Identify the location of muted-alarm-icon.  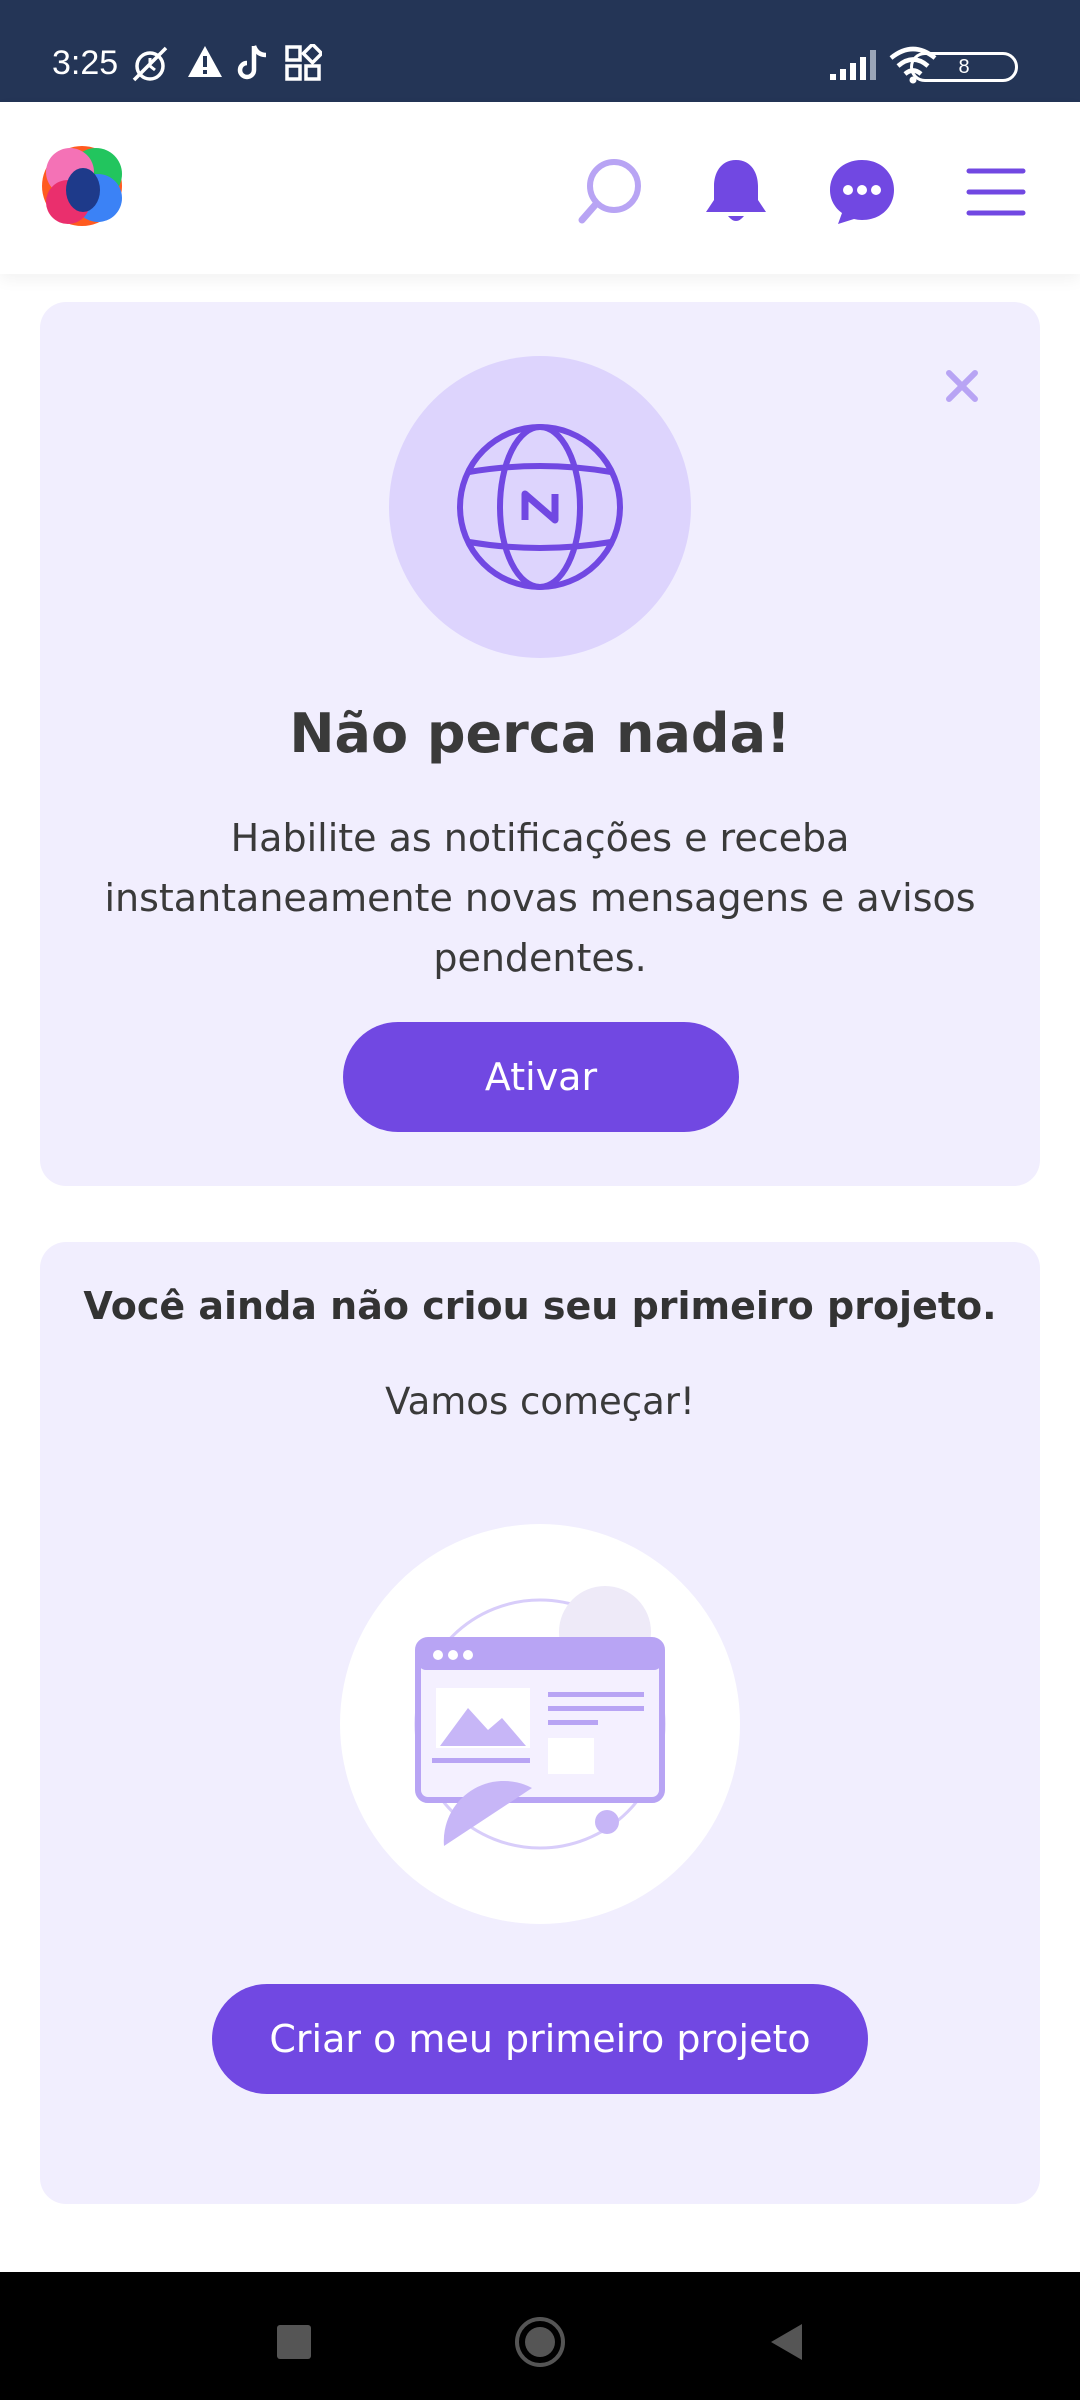
(150, 66).